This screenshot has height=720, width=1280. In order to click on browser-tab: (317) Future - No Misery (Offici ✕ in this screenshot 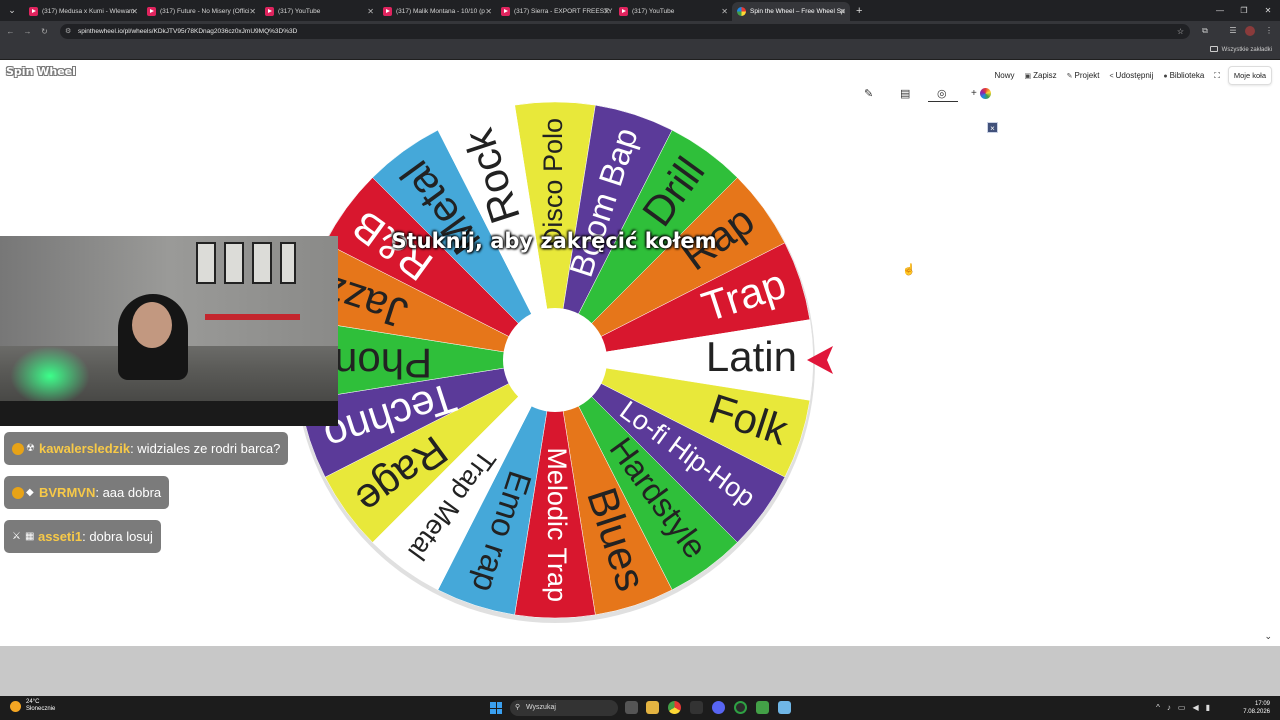, I will do `click(201, 11)`.